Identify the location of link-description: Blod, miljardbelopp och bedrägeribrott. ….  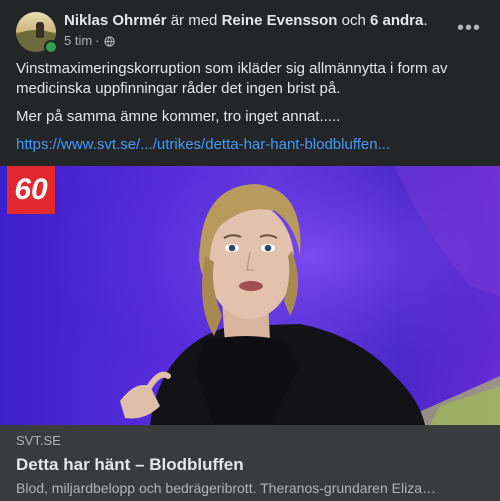
(226, 488).